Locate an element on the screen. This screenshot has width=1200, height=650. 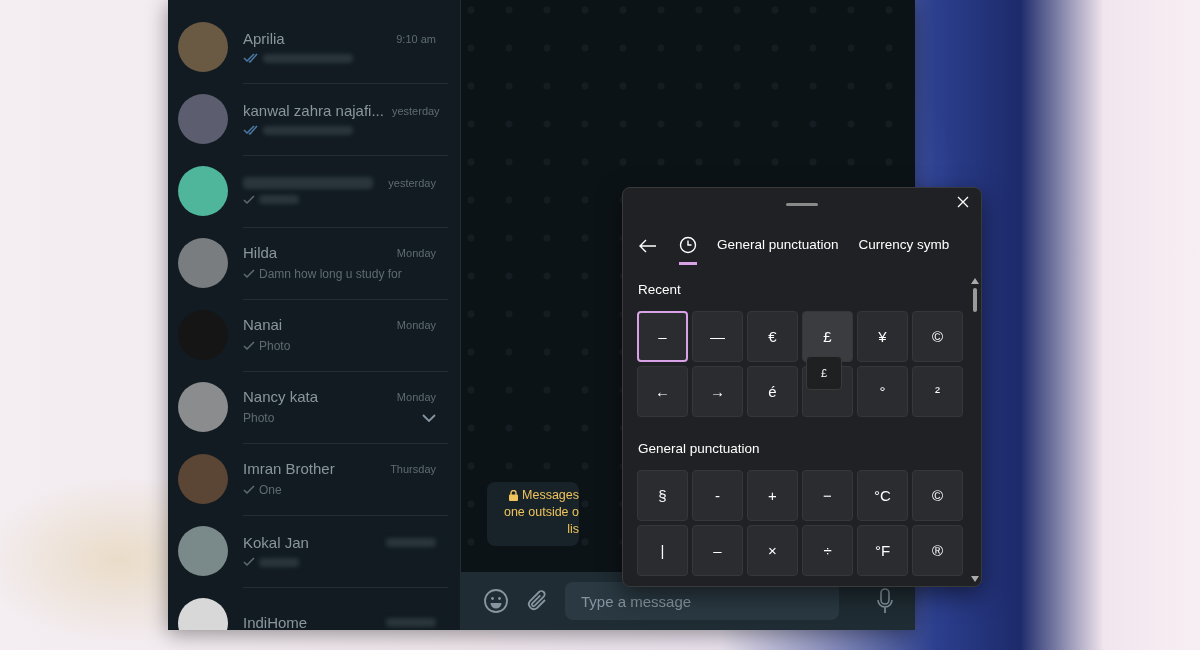
symbol-key: ² is located at coordinates (937, 391).